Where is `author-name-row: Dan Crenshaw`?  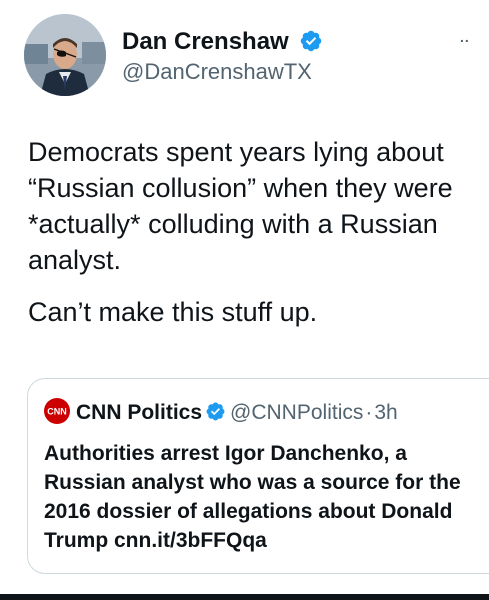 author-name-row: Dan Crenshaw is located at coordinates (222, 42).